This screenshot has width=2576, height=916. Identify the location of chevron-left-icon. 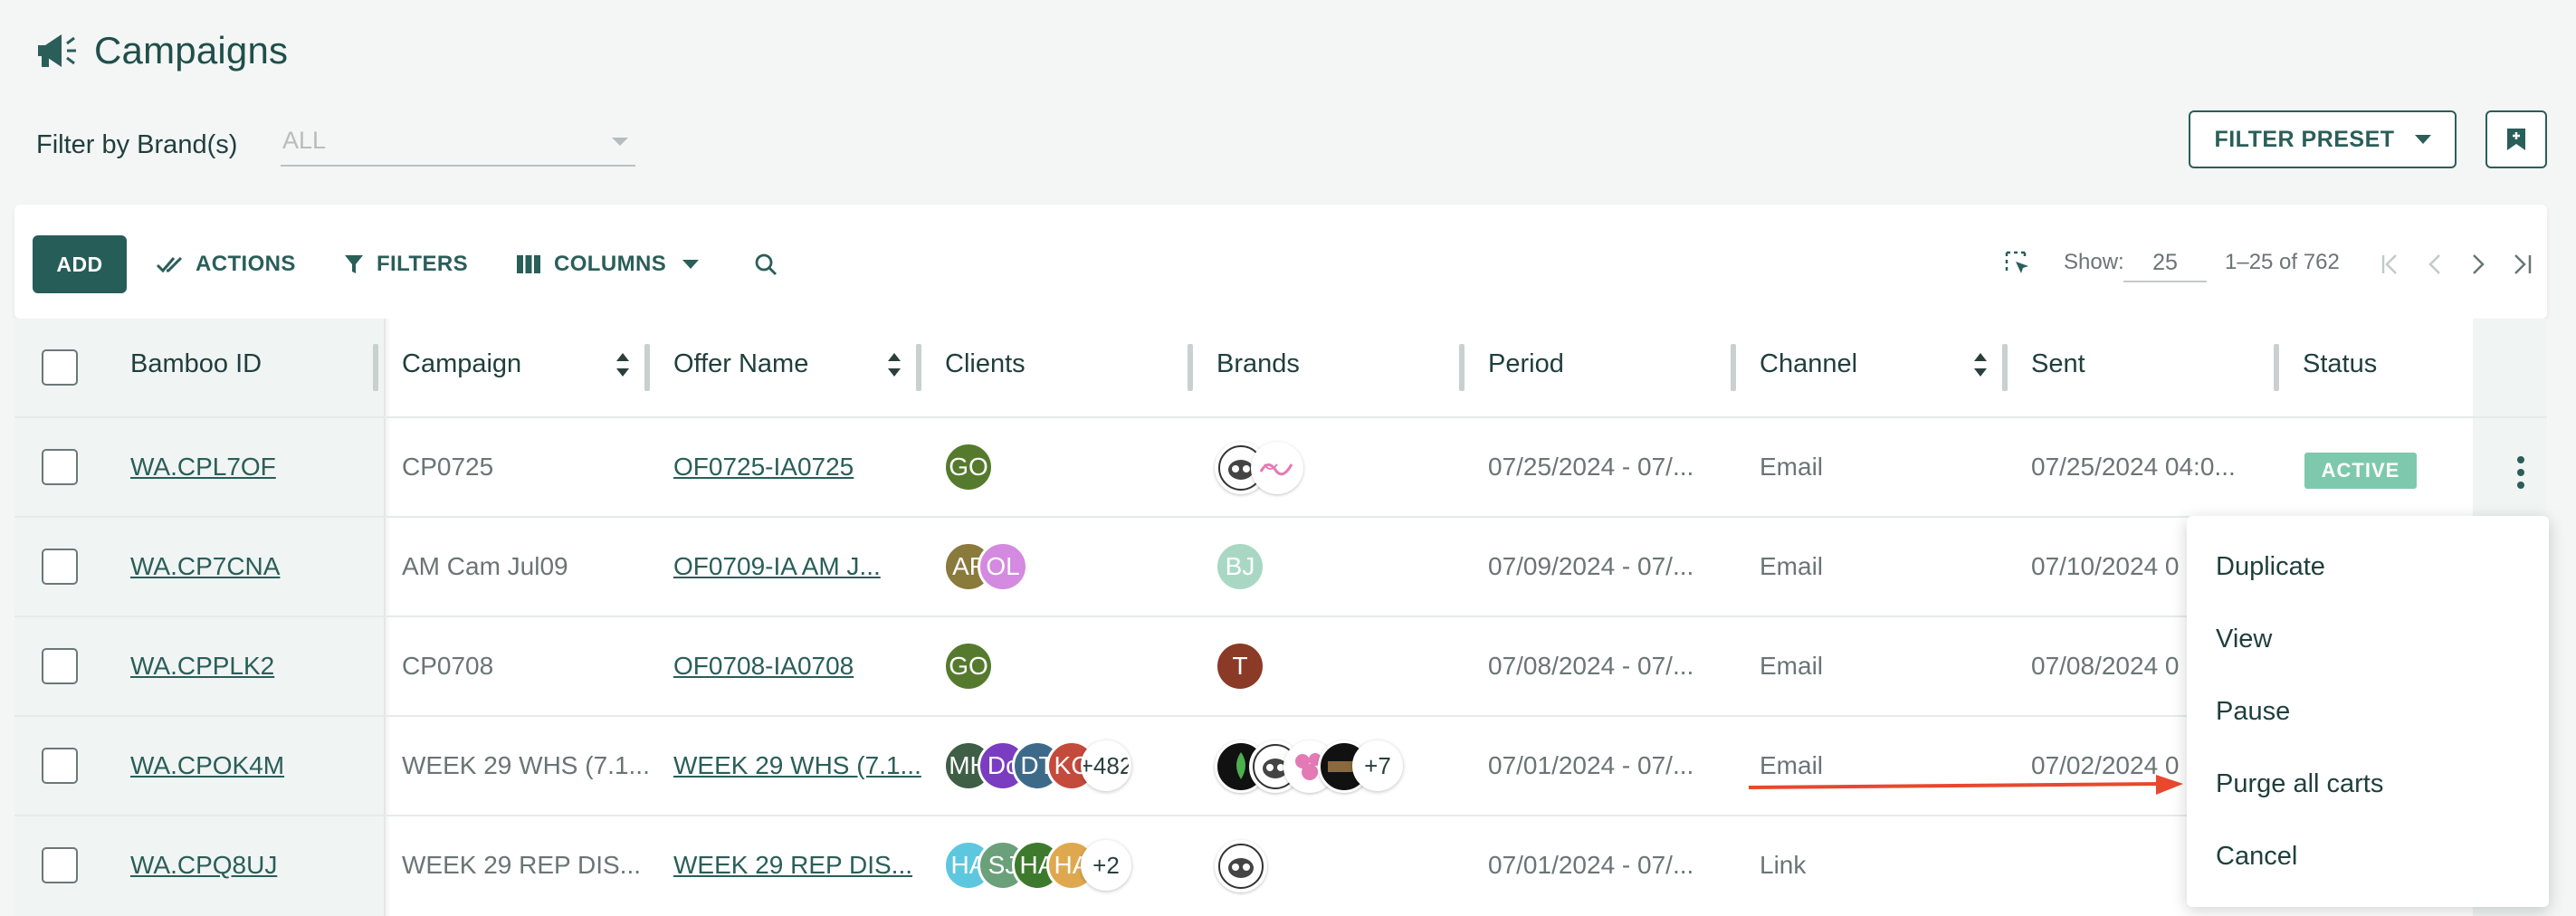
(2434, 264).